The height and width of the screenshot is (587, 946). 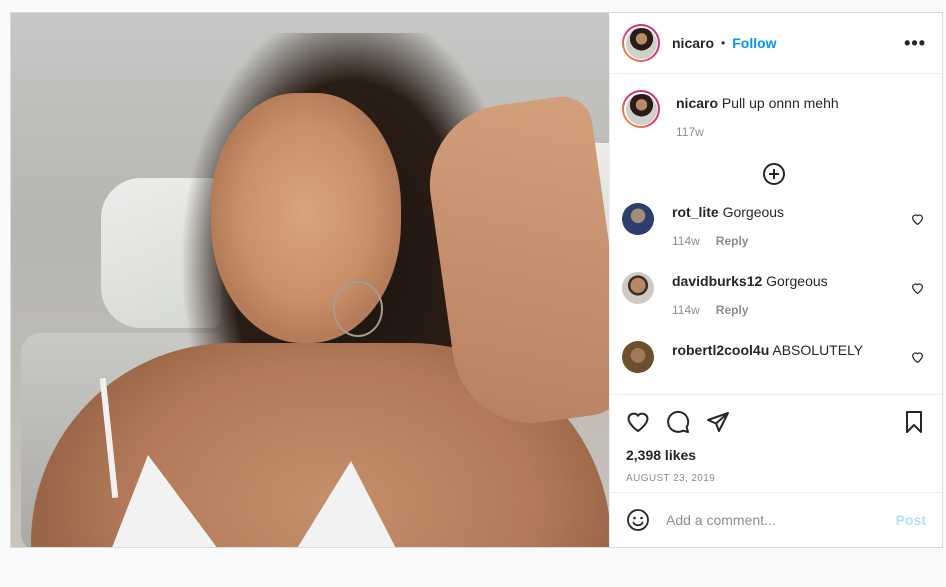 I want to click on comment-item: robertl2cool4u ABSOLUTELY, so click(x=774, y=357).